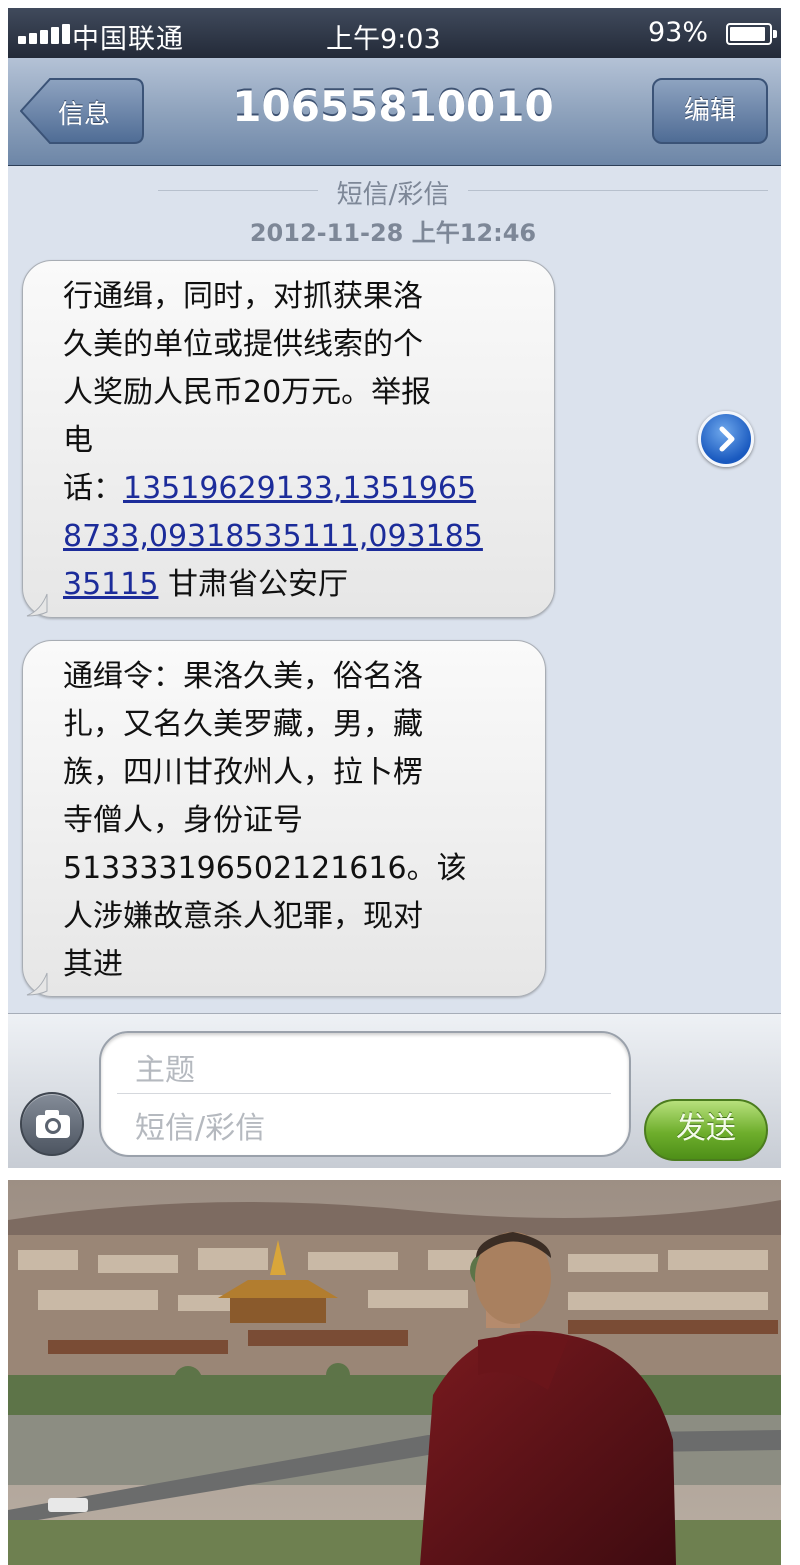  I want to click on message-line: 族，四川甘孜州人，拉卜楞, so click(243, 772).